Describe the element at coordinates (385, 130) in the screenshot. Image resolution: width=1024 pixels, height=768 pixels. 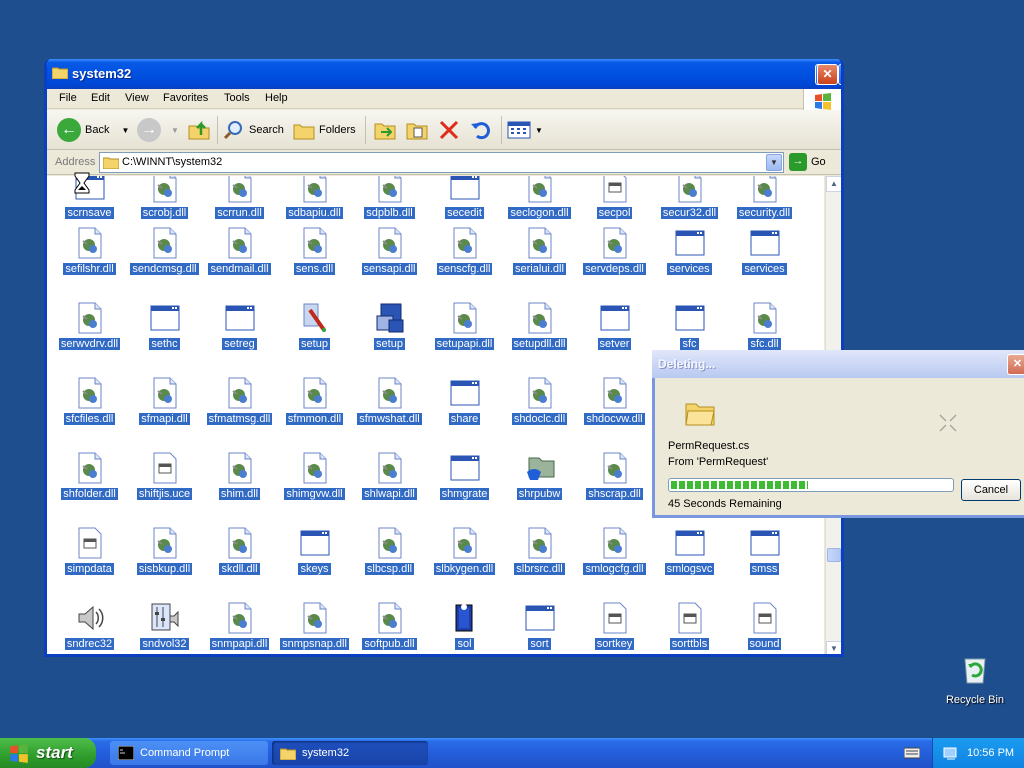
I see `move-to-button` at that location.